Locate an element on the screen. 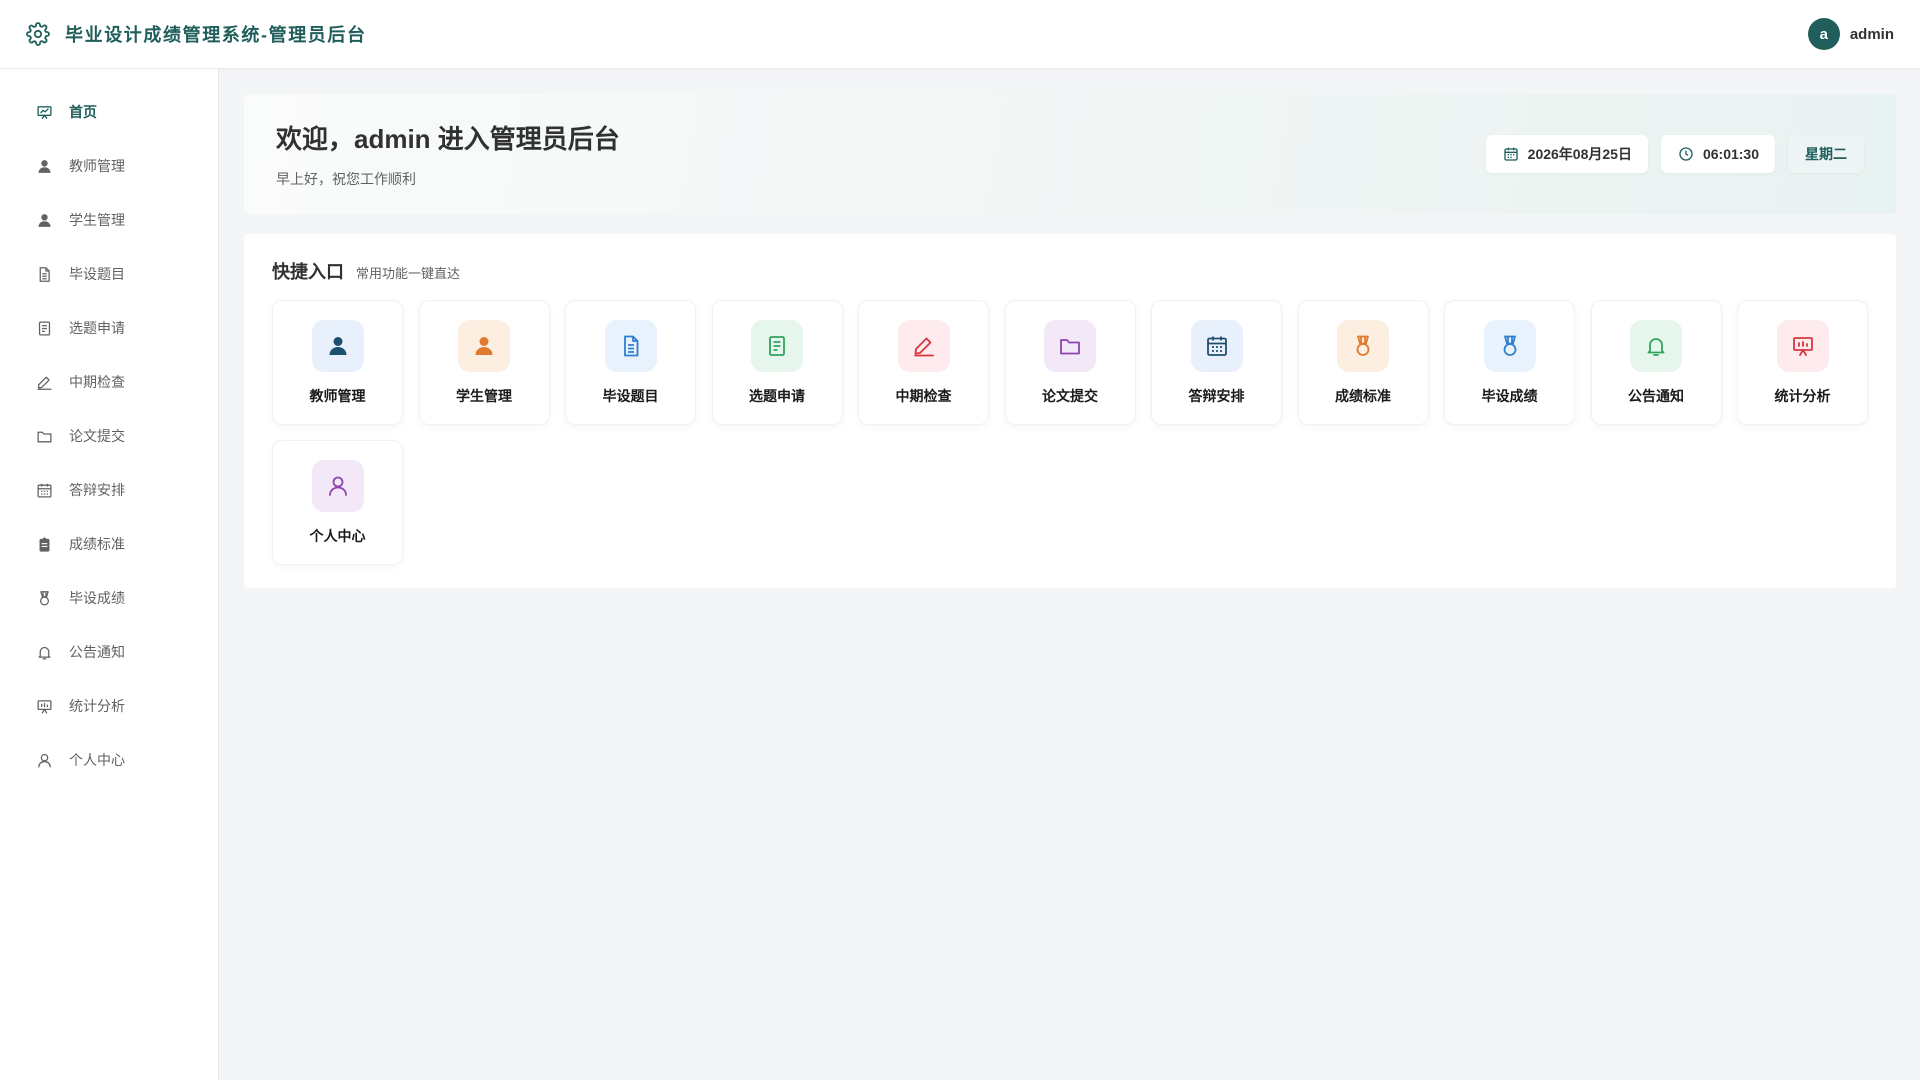 This screenshot has height=1080, width=1920. sidebar-item-10: 毕设成绩 is located at coordinates (109, 598).